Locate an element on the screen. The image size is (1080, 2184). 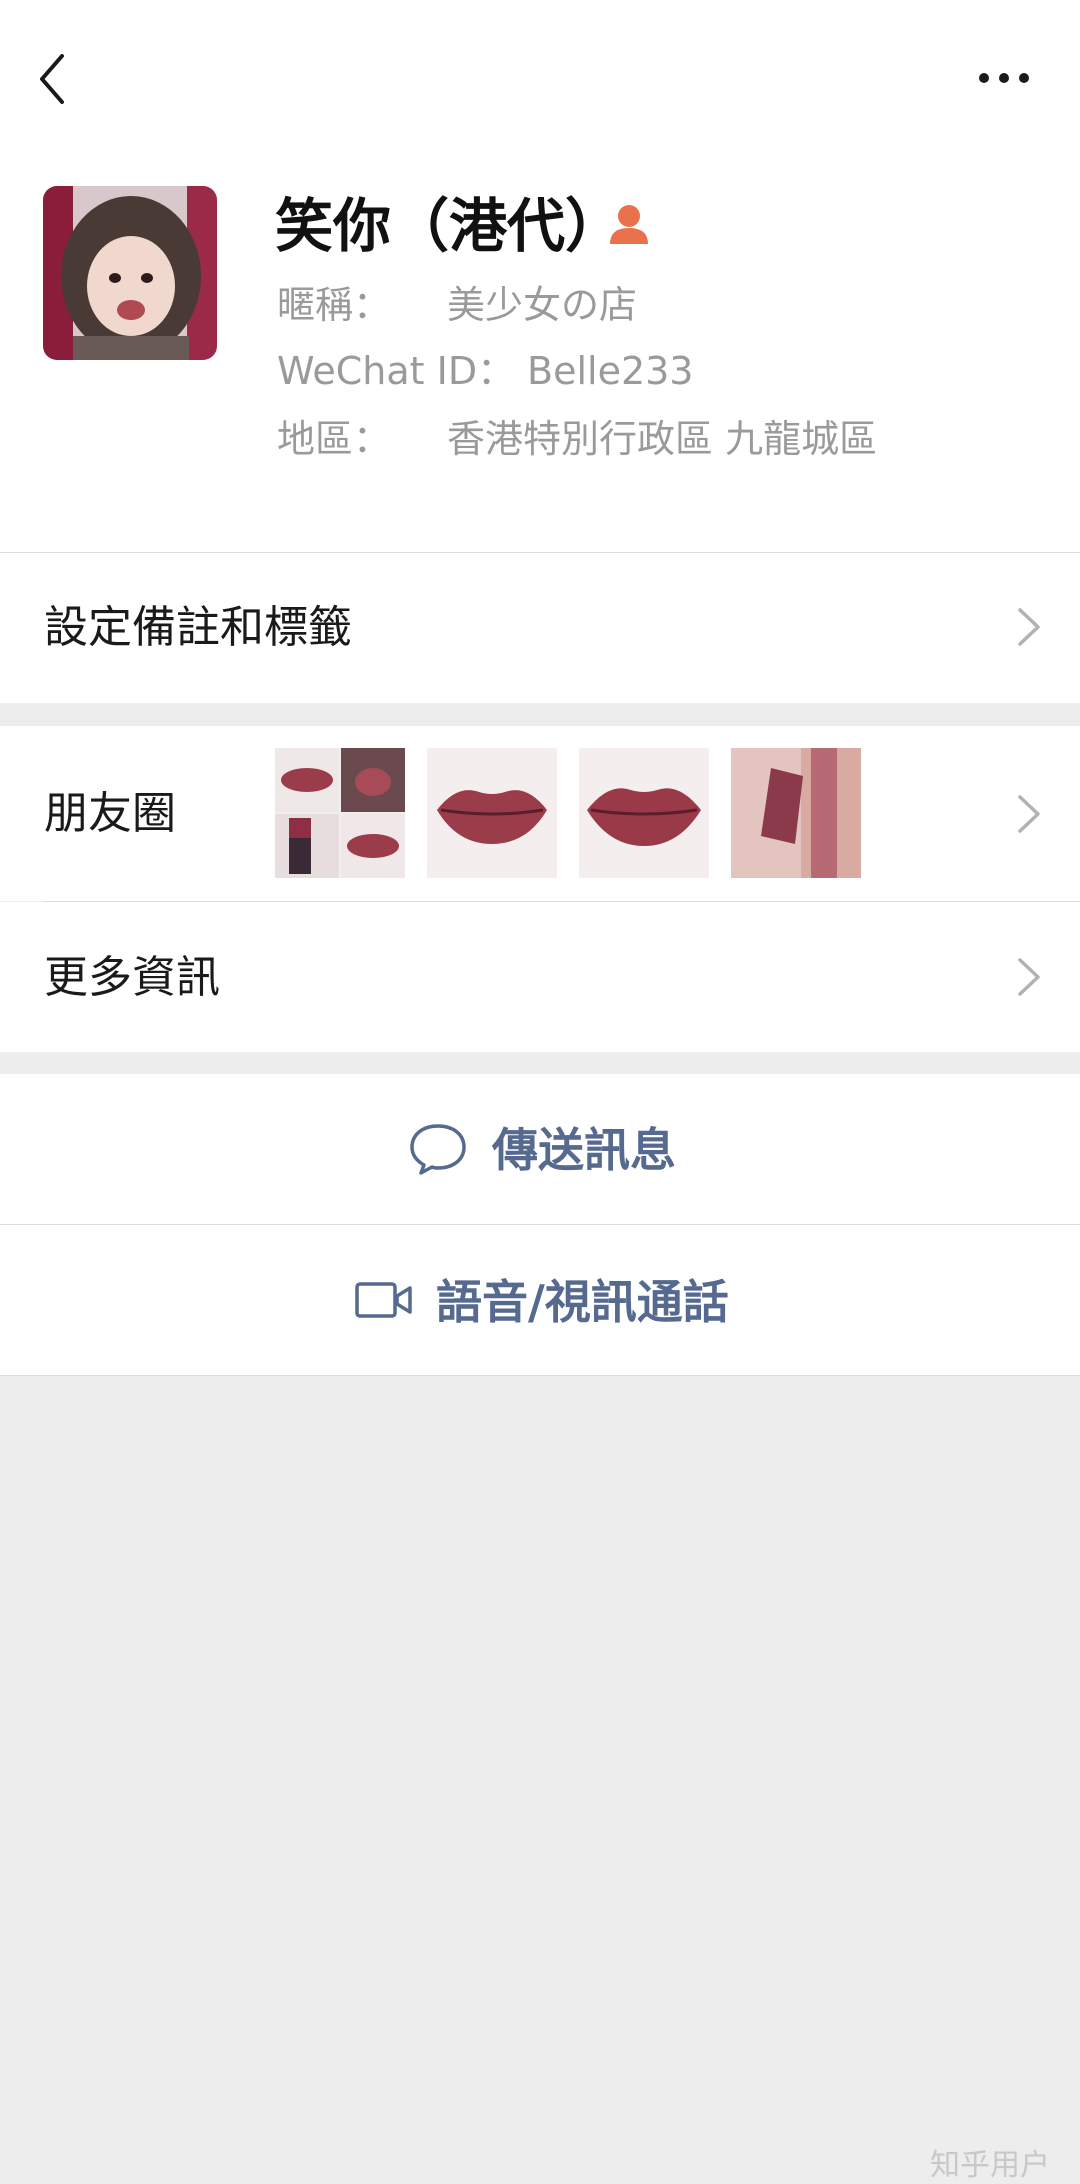
send-message-label: 傳送訊息 is located at coordinates (584, 1150).